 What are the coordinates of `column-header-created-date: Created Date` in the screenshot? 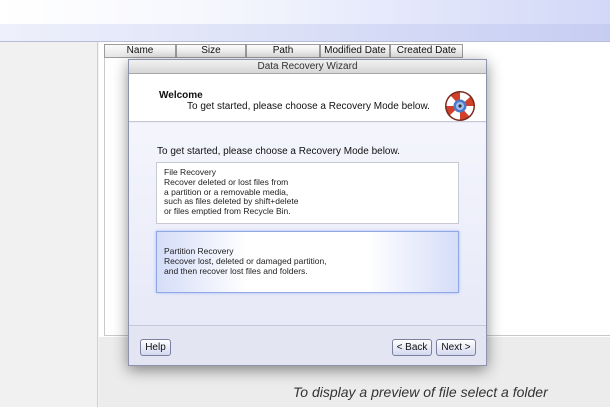 It's located at (426, 51).